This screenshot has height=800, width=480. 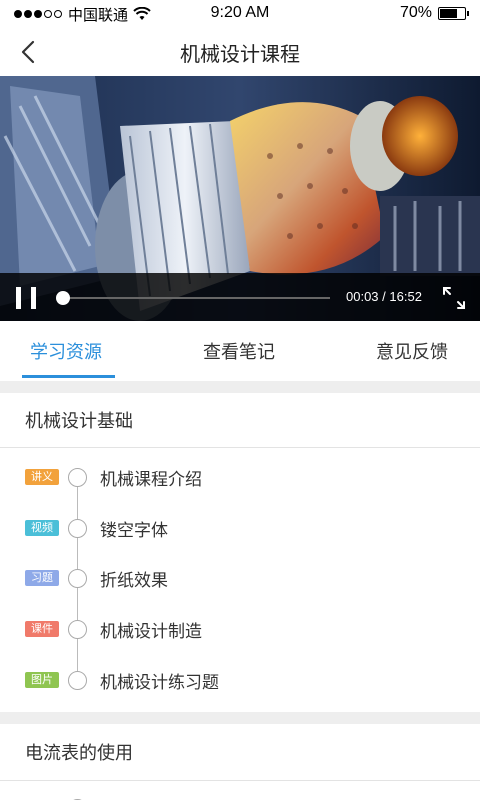 What do you see at coordinates (42, 680) in the screenshot?
I see `badge-image: 图片` at bounding box center [42, 680].